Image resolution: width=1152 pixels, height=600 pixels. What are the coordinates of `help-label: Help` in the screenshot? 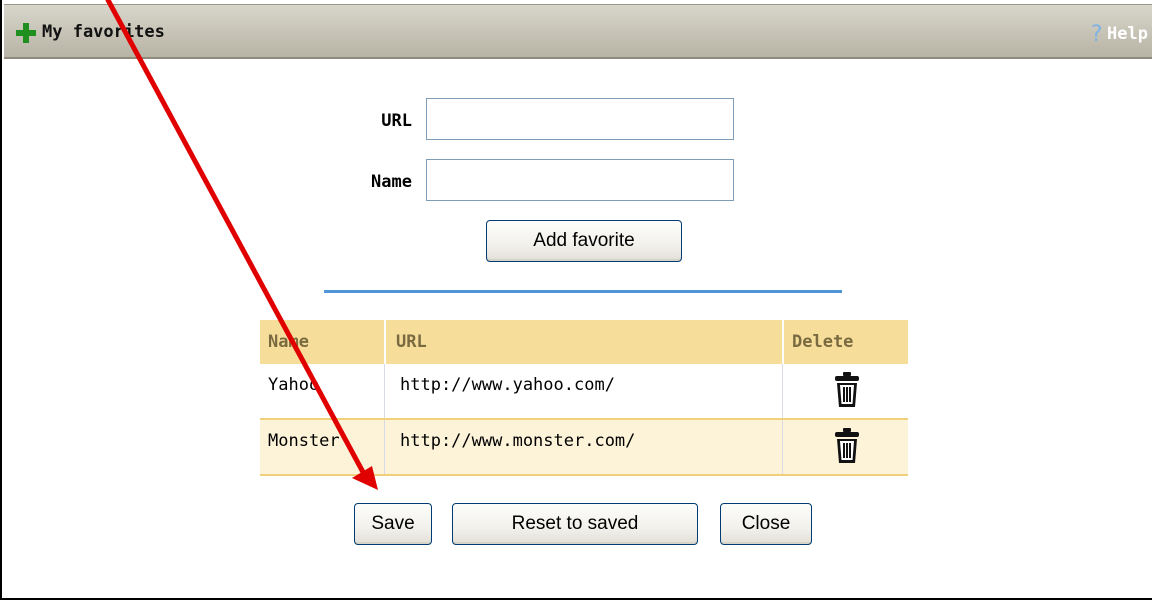 It's located at (1127, 34).